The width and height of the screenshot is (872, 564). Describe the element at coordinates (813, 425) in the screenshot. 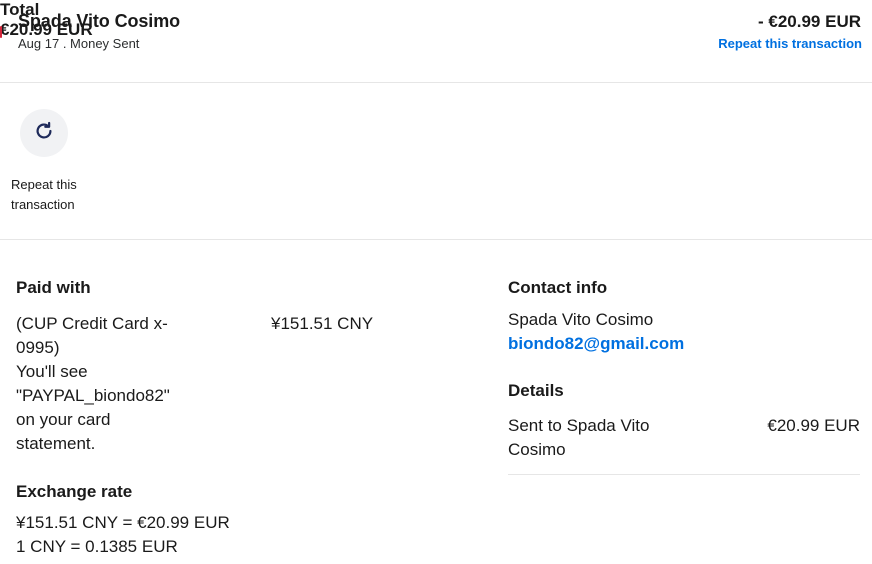

I see `sent-amount: €20.99 EUR` at that location.